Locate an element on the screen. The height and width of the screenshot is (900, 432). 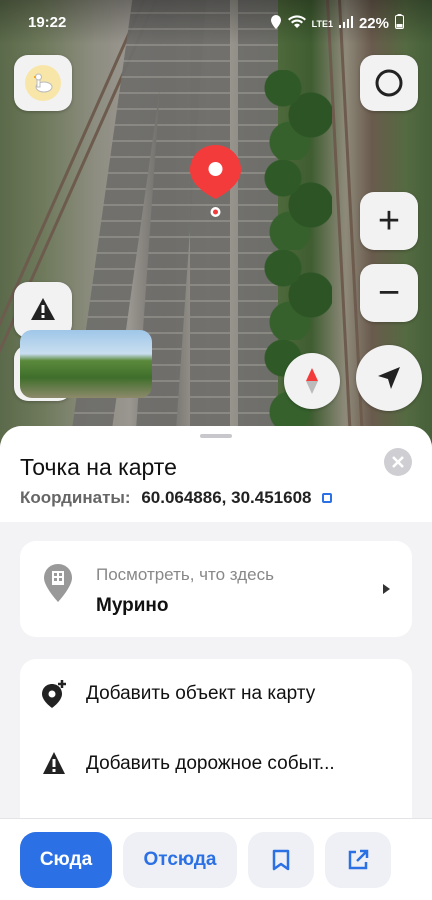
panorama-thumbnail is located at coordinates (86, 364).